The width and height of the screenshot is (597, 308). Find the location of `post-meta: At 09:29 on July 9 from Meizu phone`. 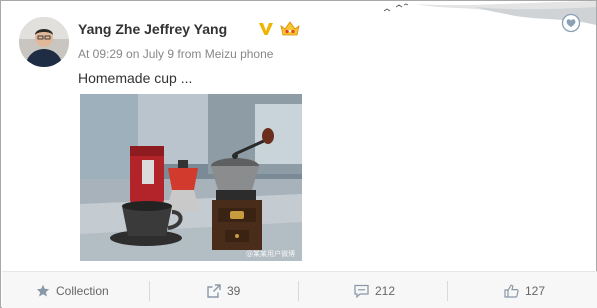

post-meta: At 09:29 on July 9 from Meizu phone is located at coordinates (176, 54).